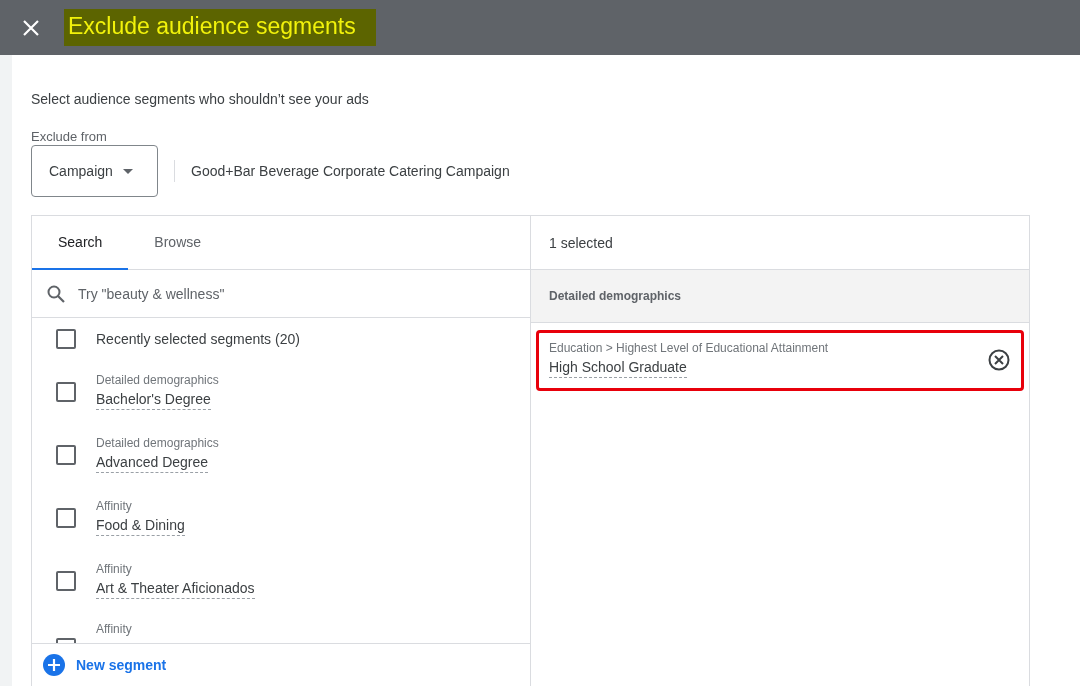  Describe the element at coordinates (281, 517) in the screenshot. I see `segment-option: Affinity Food & Dining` at that location.